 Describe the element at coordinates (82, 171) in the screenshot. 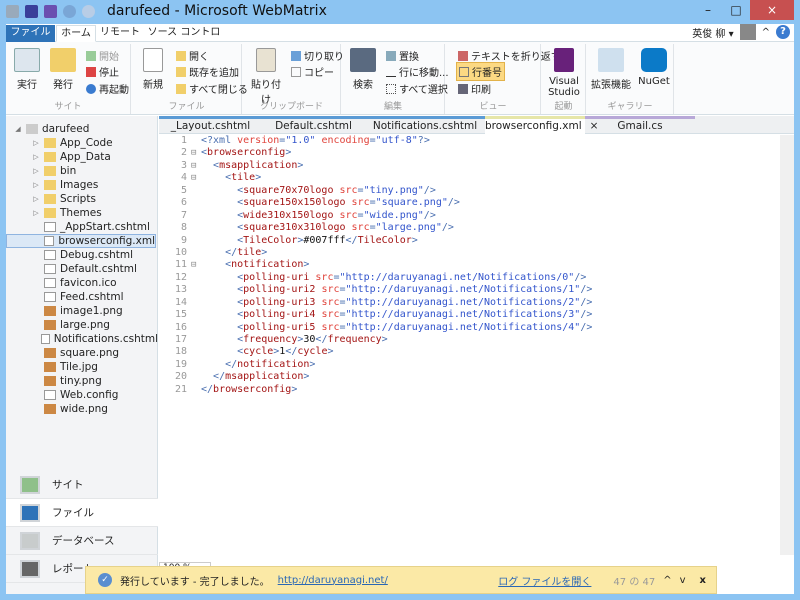

I see `tree-item: ▷ bin` at that location.